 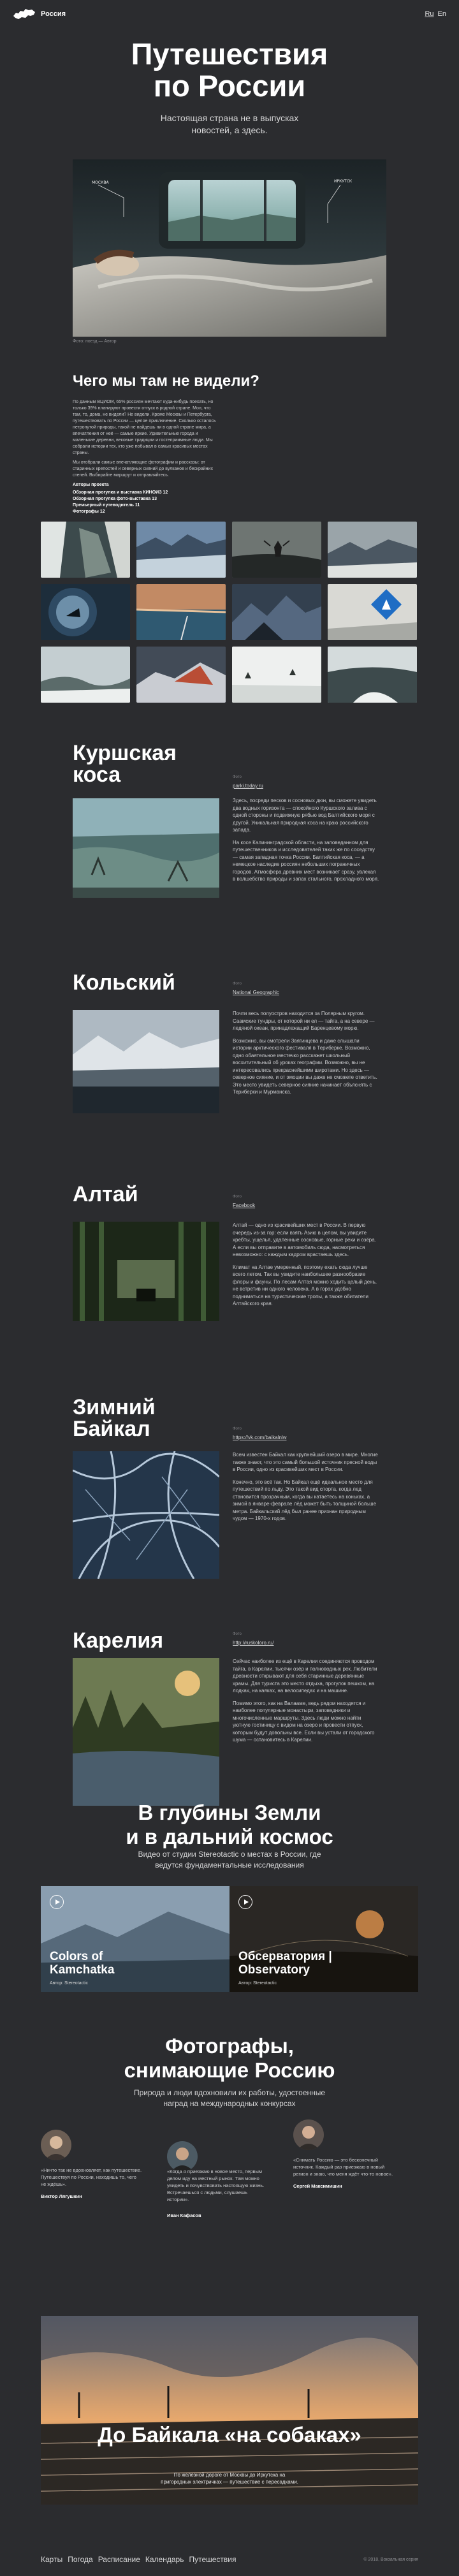 I want to click on section-title-kolsky: Кольский, so click(x=124, y=982).